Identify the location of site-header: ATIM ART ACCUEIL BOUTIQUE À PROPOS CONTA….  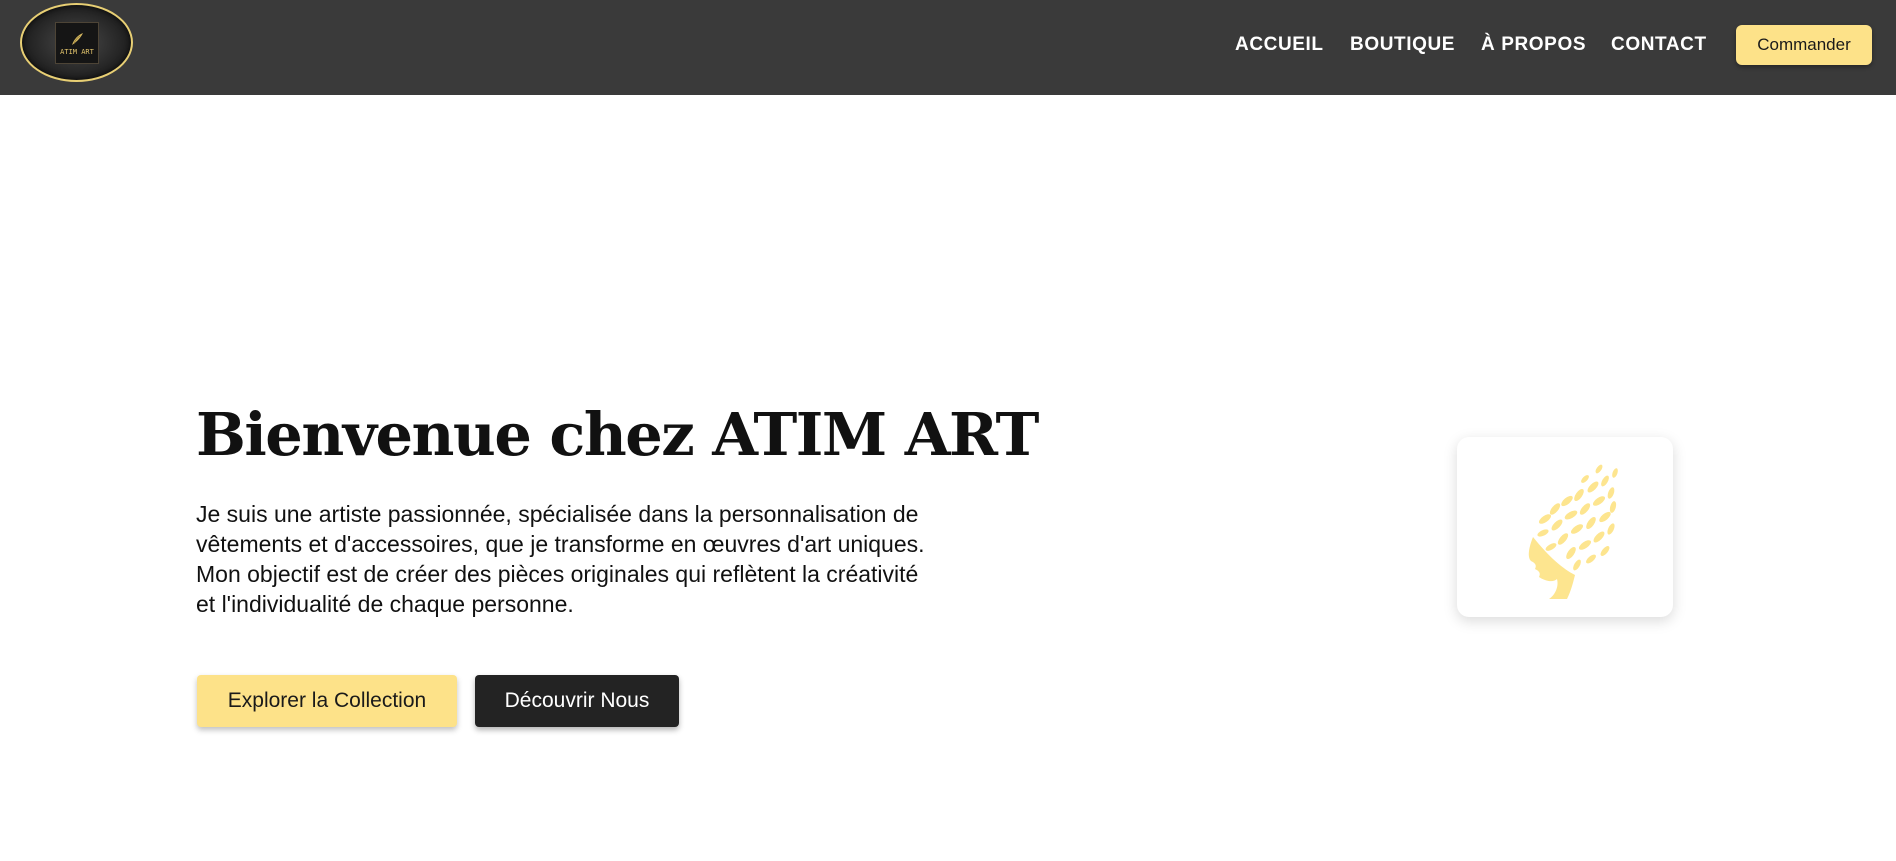
(948, 47).